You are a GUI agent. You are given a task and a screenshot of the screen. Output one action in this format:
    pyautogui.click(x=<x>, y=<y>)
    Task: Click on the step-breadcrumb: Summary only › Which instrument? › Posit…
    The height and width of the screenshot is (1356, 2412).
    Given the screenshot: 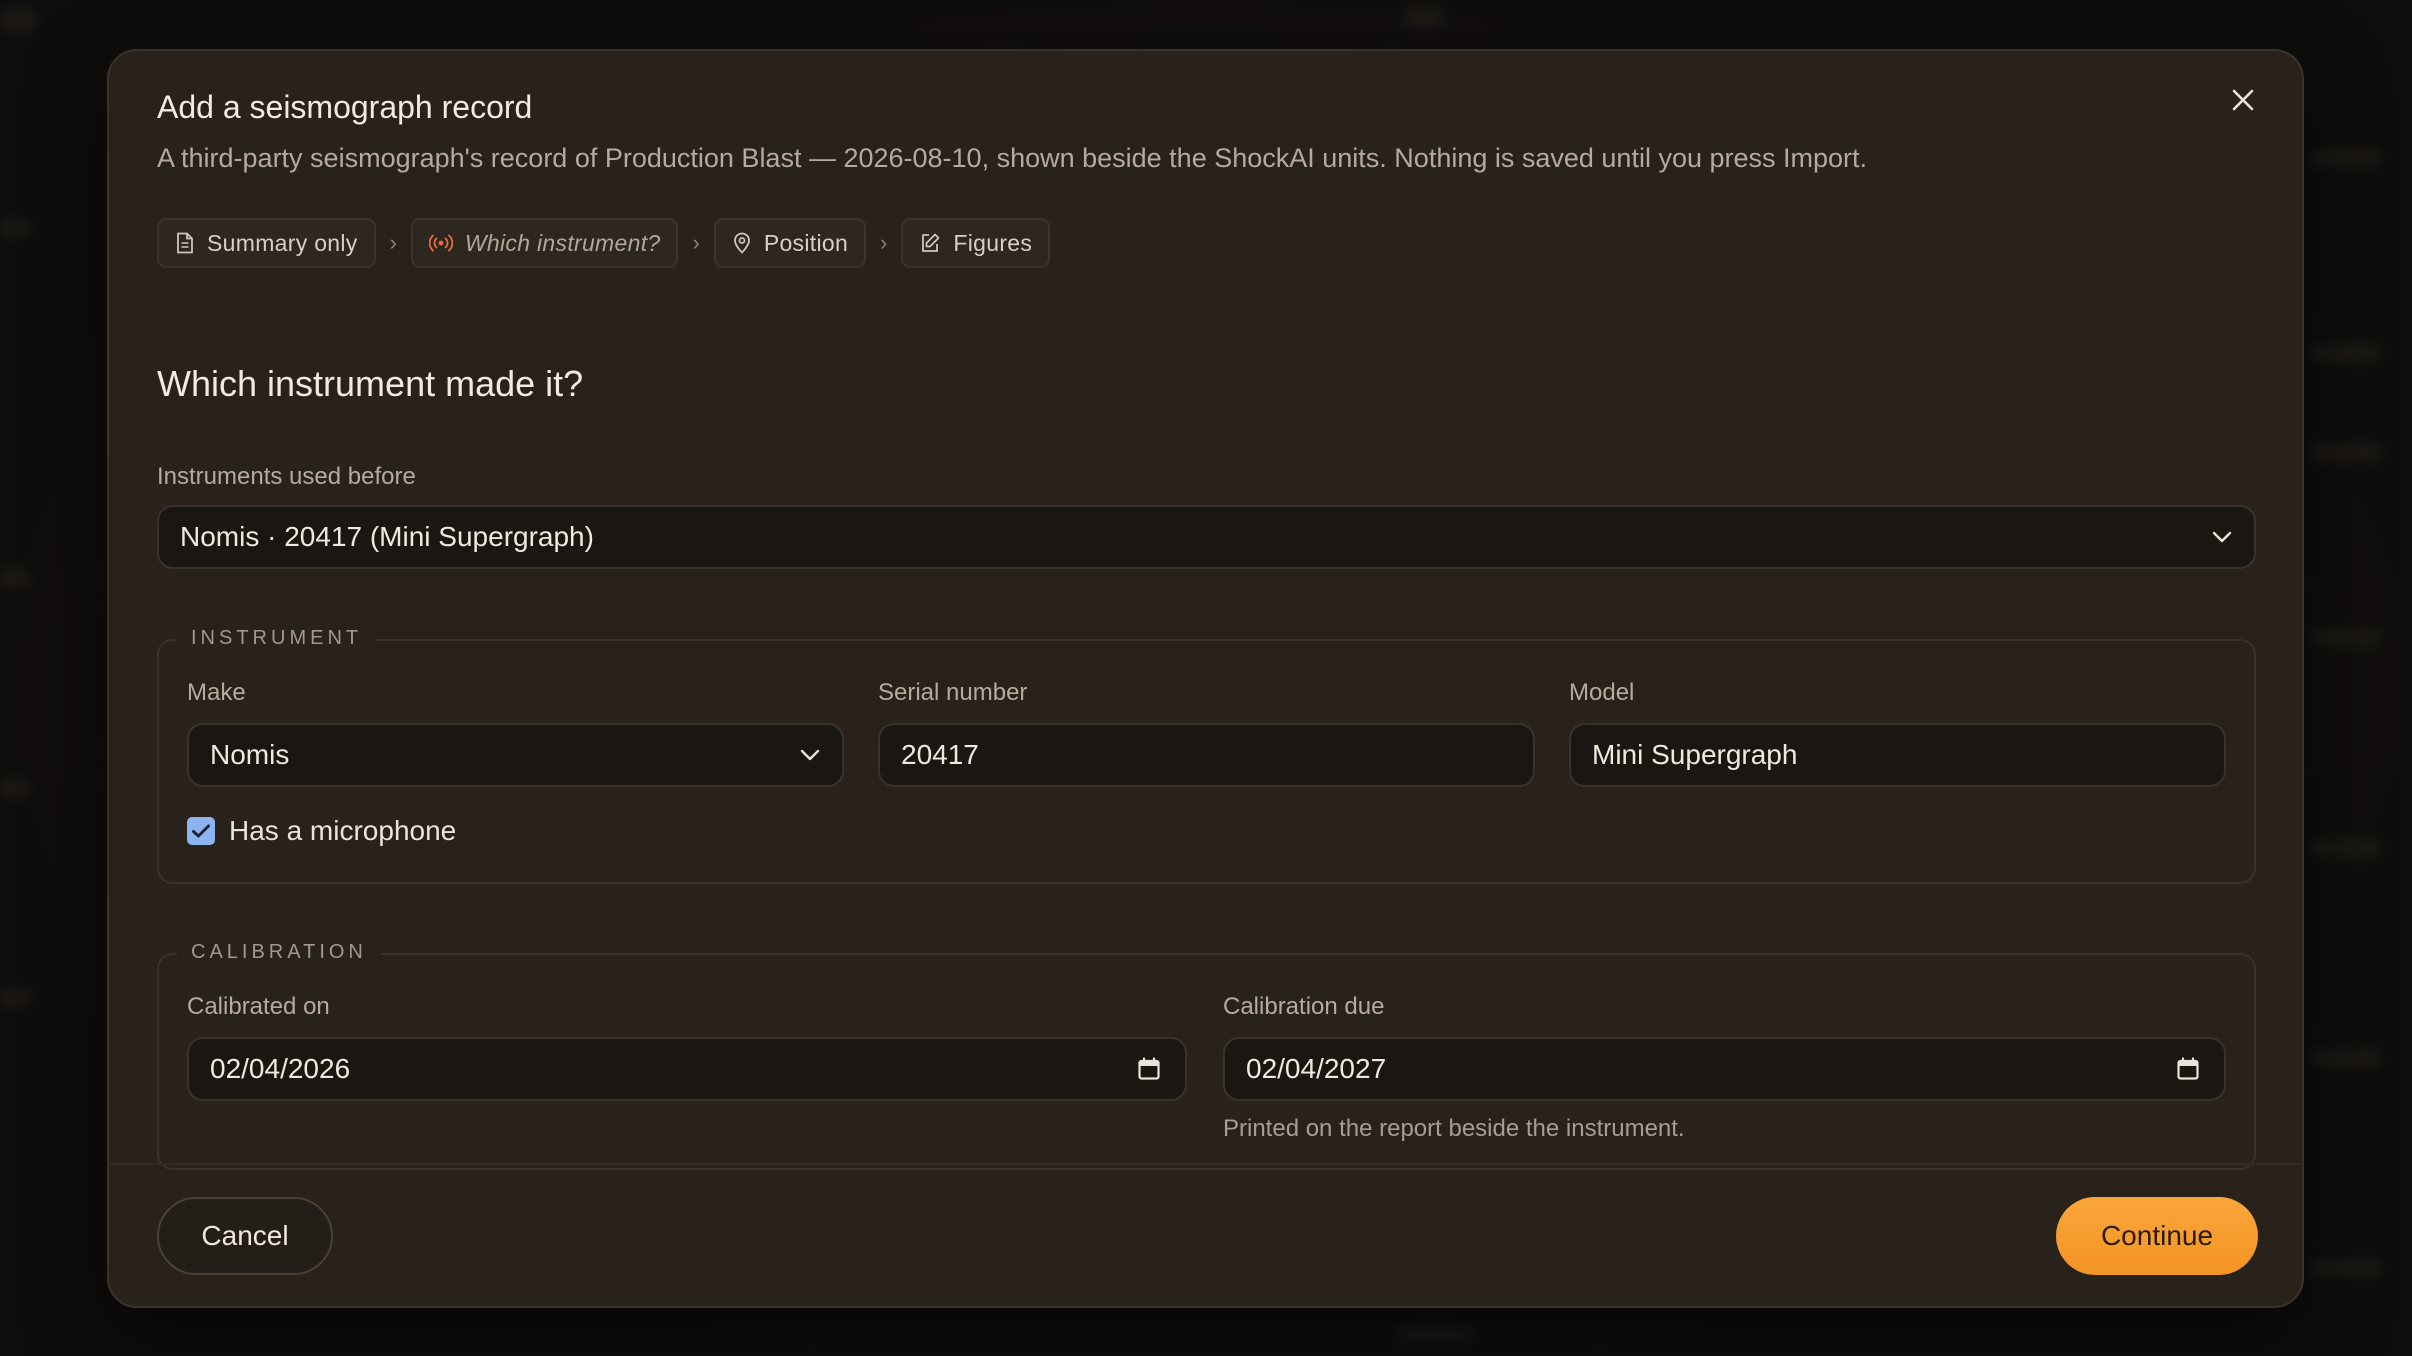 What is the action you would take?
    pyautogui.click(x=604, y=243)
    